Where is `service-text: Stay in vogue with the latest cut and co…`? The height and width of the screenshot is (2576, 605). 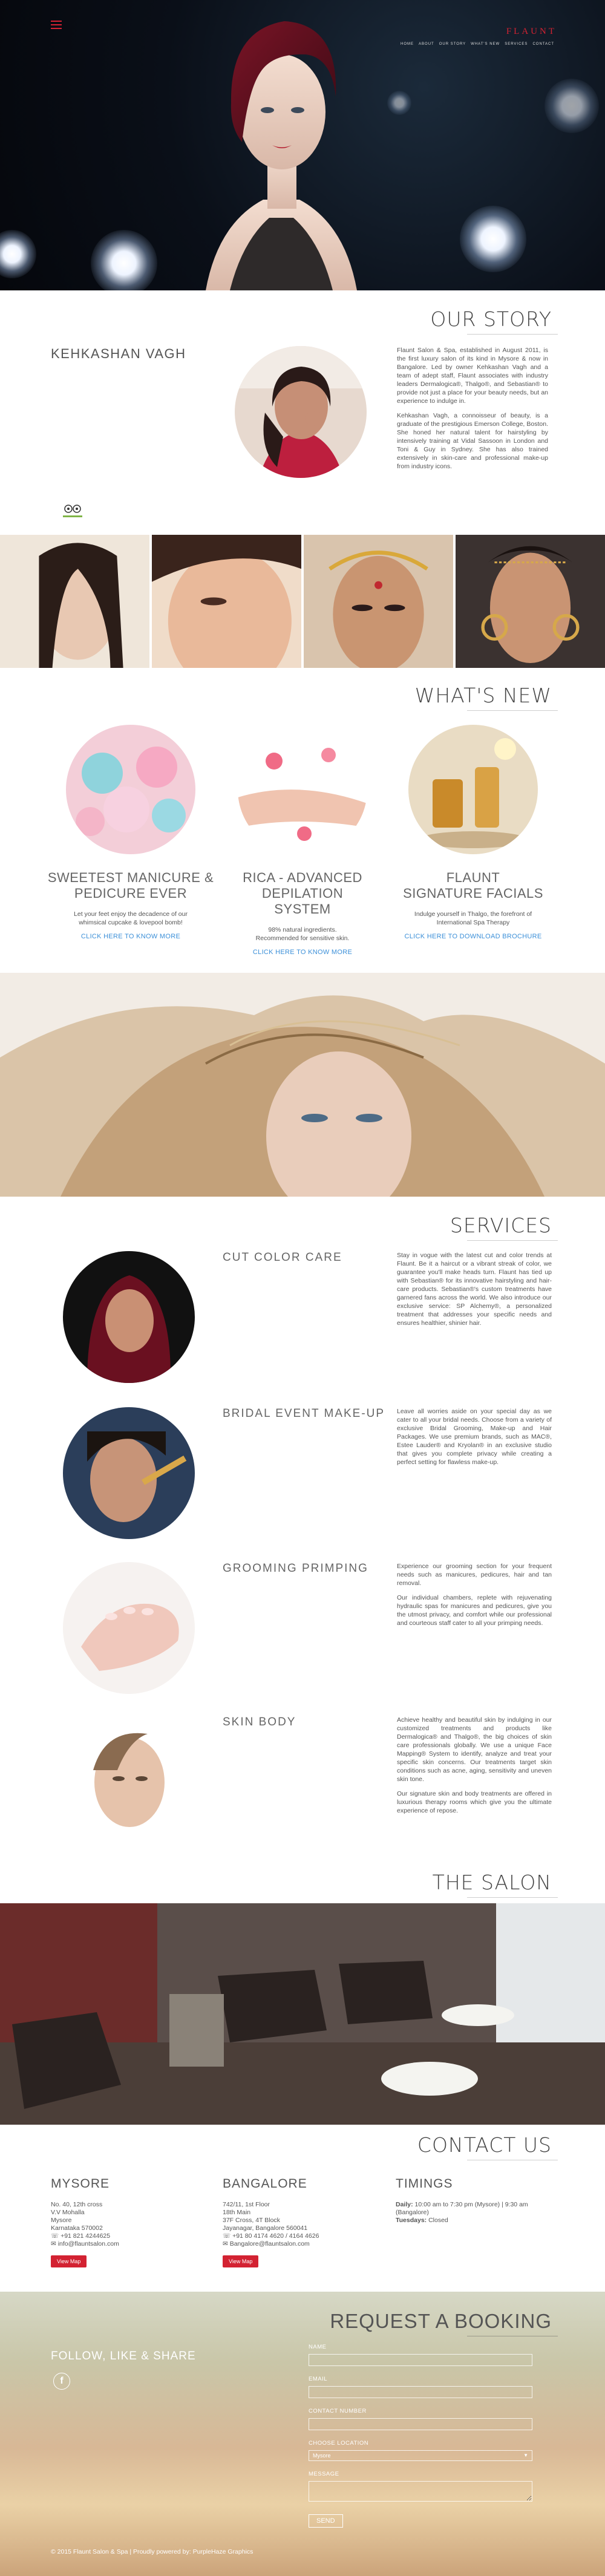
service-text: Stay in vogue with the latest cut and co… is located at coordinates (474, 1292).